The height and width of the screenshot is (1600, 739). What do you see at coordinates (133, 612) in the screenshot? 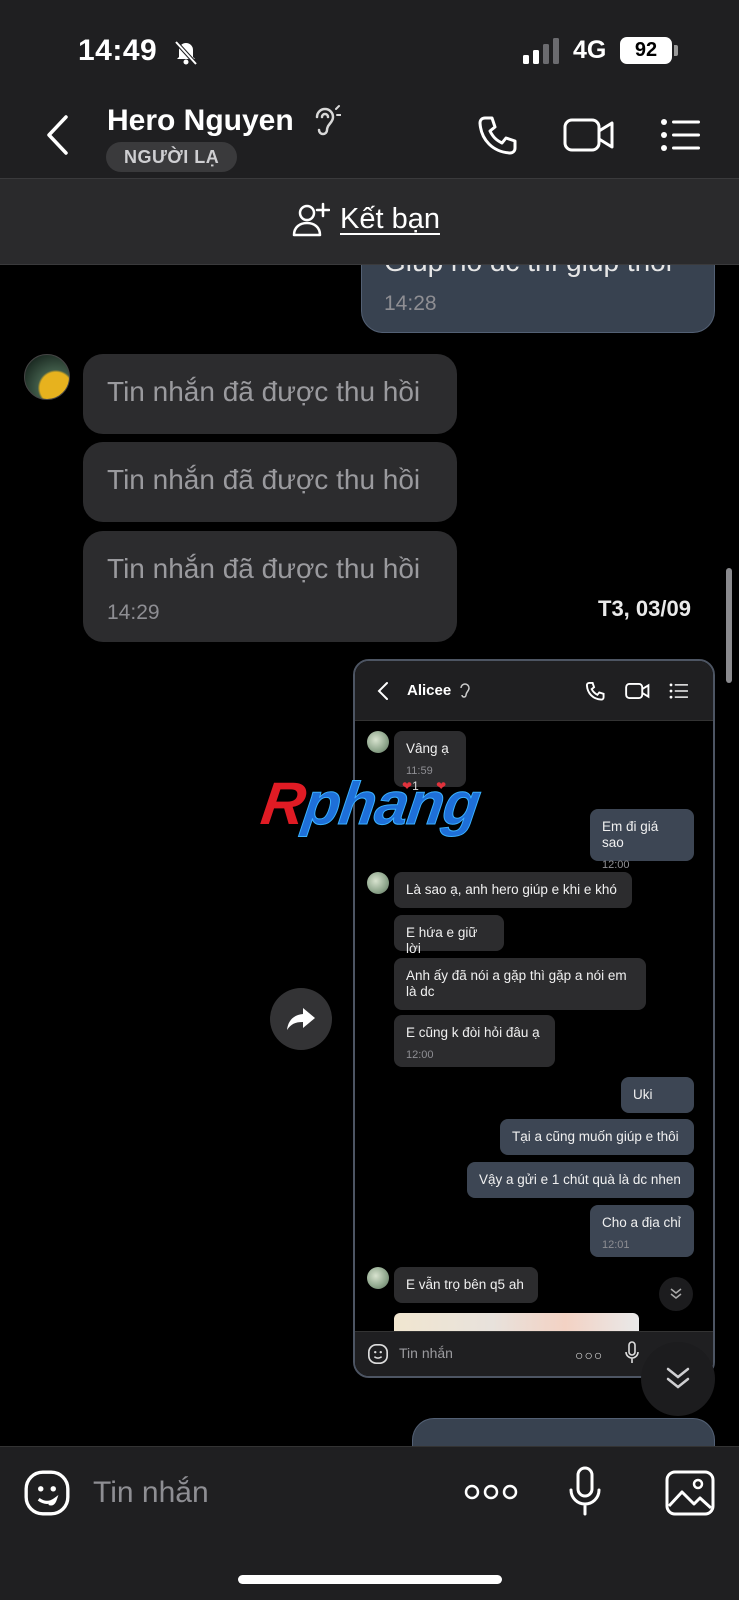
I see `message-time: 14:29` at bounding box center [133, 612].